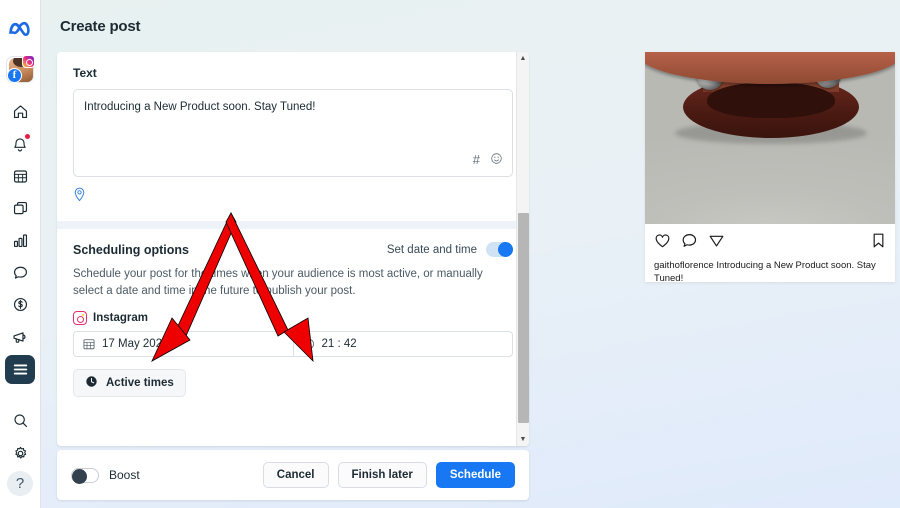  Describe the element at coordinates (89, 344) in the screenshot. I see `calendar-icon` at that location.